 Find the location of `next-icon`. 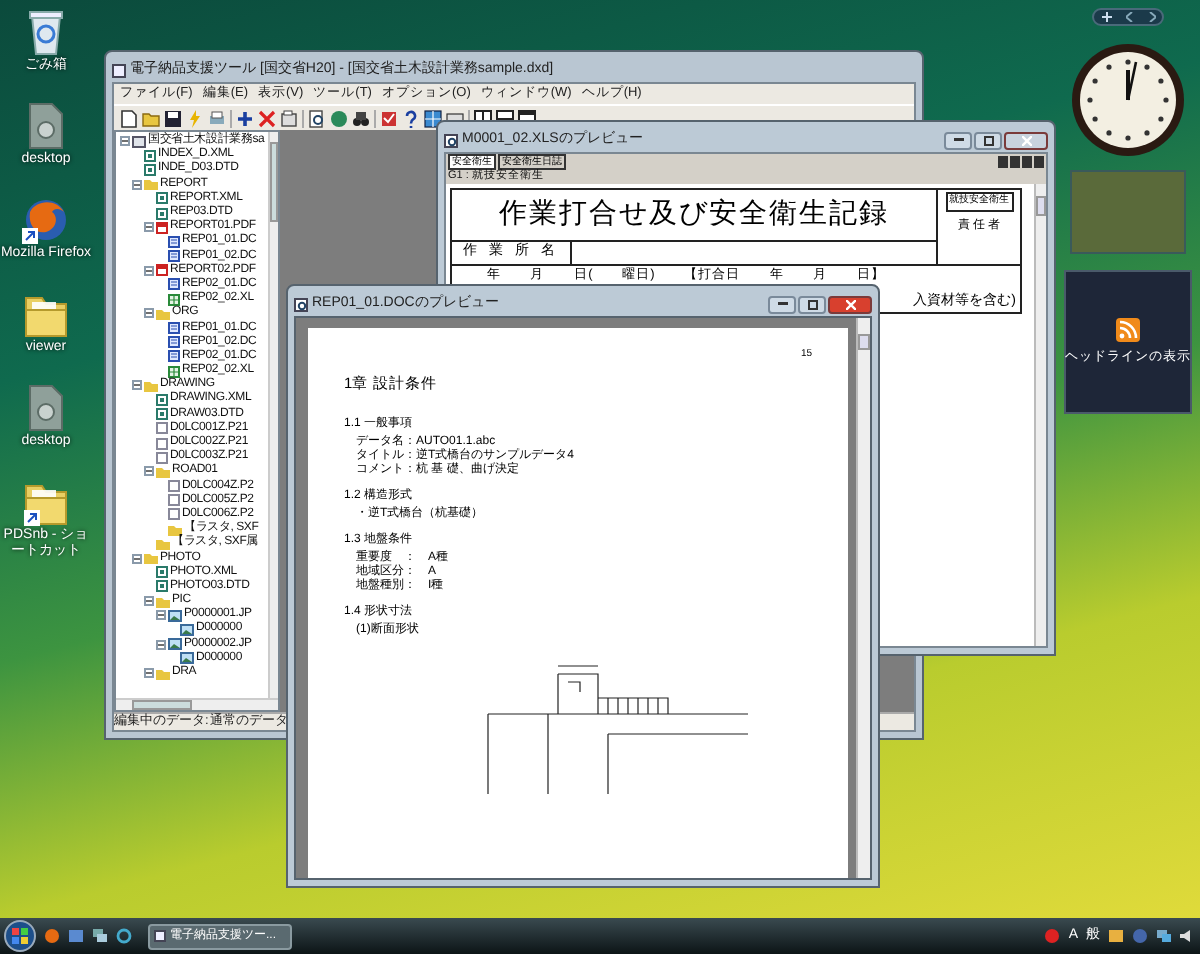

next-icon is located at coordinates (1151, 17).